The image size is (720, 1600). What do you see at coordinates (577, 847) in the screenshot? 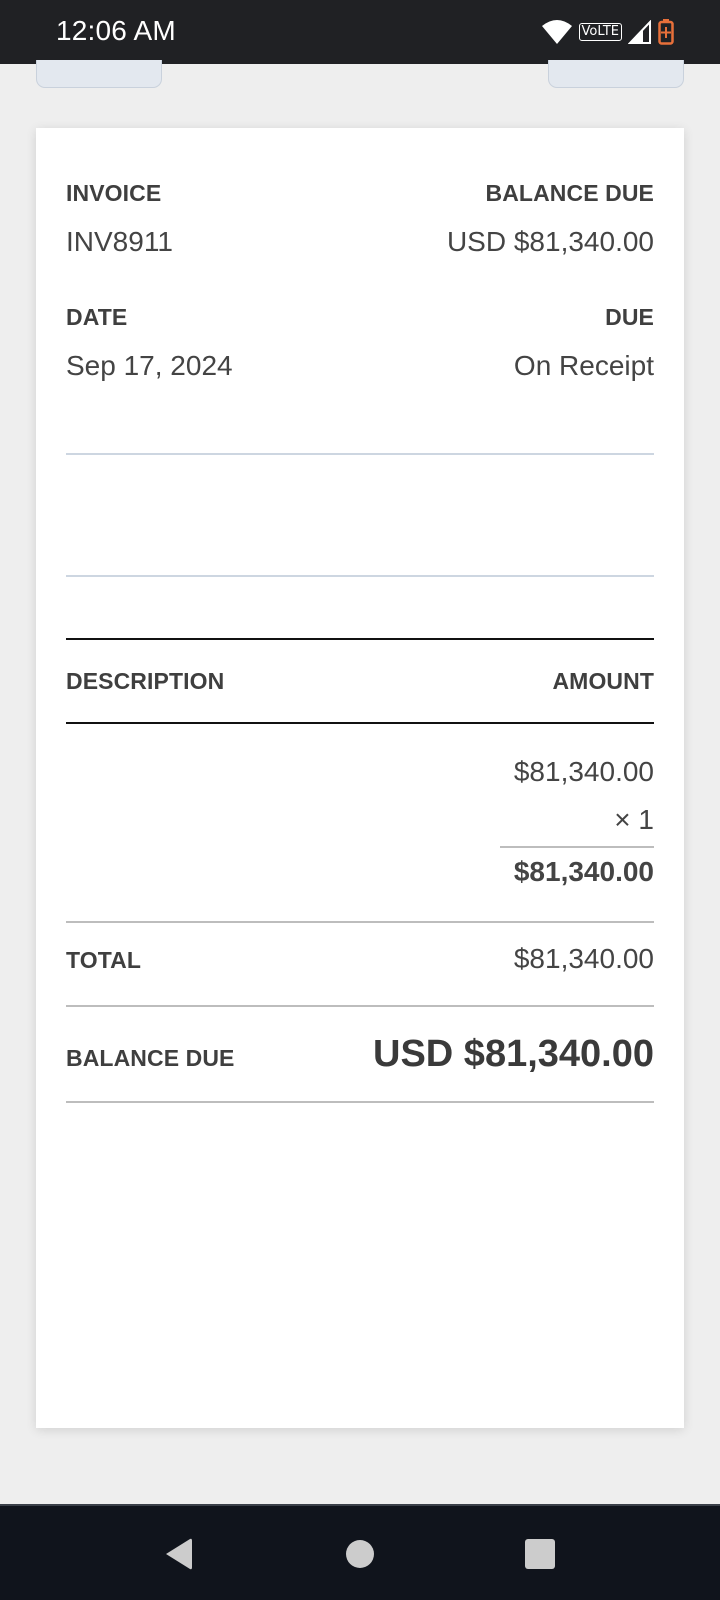
I see `item-line` at bounding box center [577, 847].